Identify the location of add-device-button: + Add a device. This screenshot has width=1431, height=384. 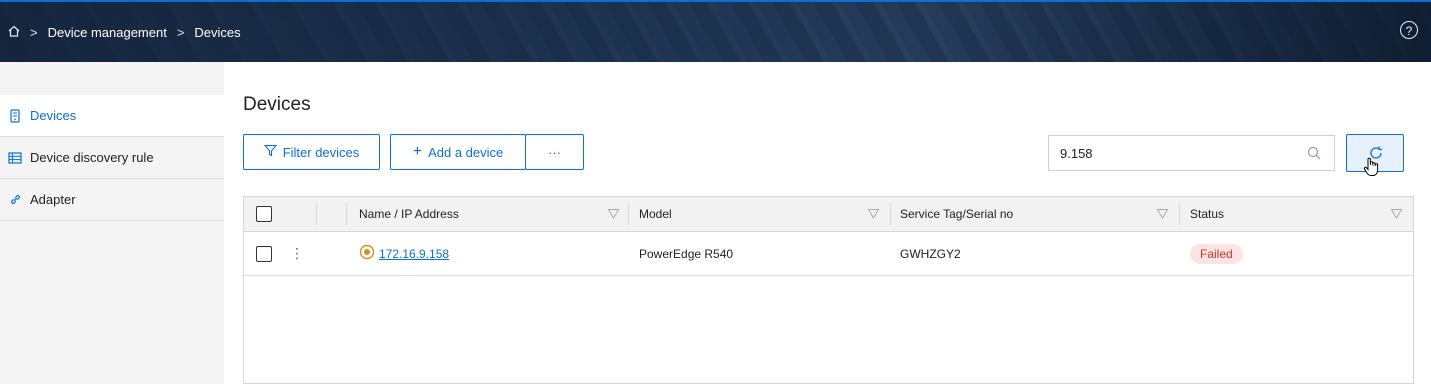
(458, 152).